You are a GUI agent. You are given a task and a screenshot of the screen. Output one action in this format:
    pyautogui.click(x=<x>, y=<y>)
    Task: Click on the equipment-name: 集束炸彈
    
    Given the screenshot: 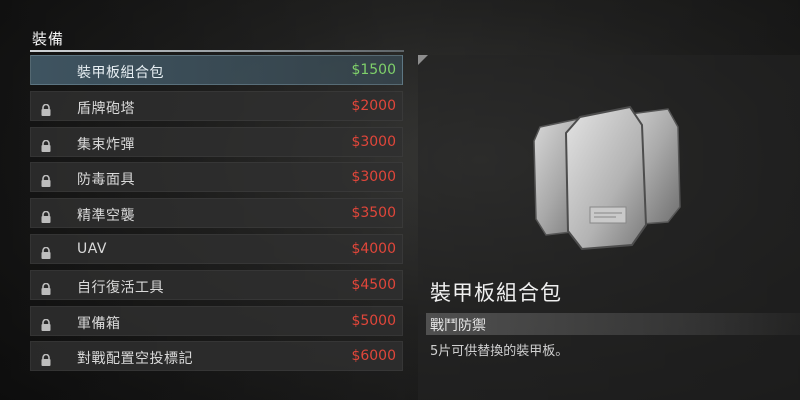 What is the action you would take?
    pyautogui.click(x=106, y=144)
    